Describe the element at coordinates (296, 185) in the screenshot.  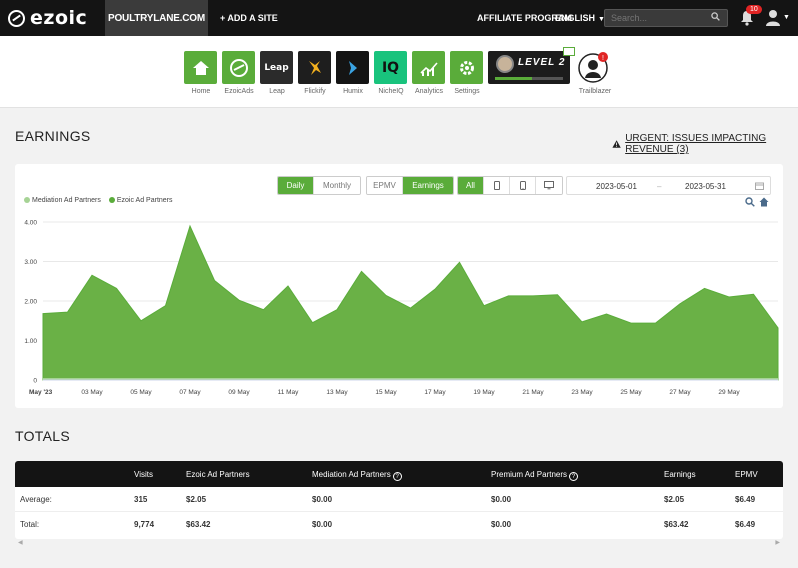
I see `daily-button: Daily` at that location.